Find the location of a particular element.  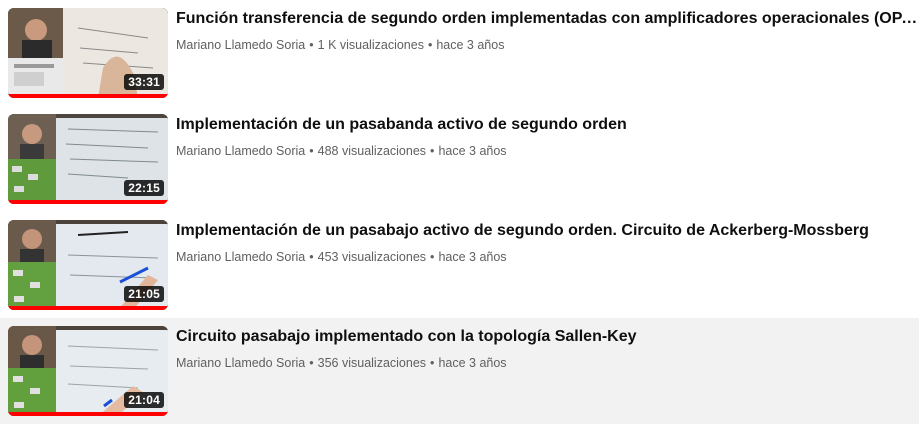

video-thumbnail: 22:15 is located at coordinates (88, 159).